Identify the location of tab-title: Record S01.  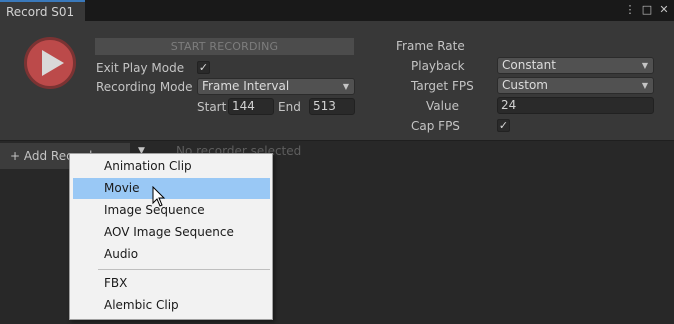
(40, 12).